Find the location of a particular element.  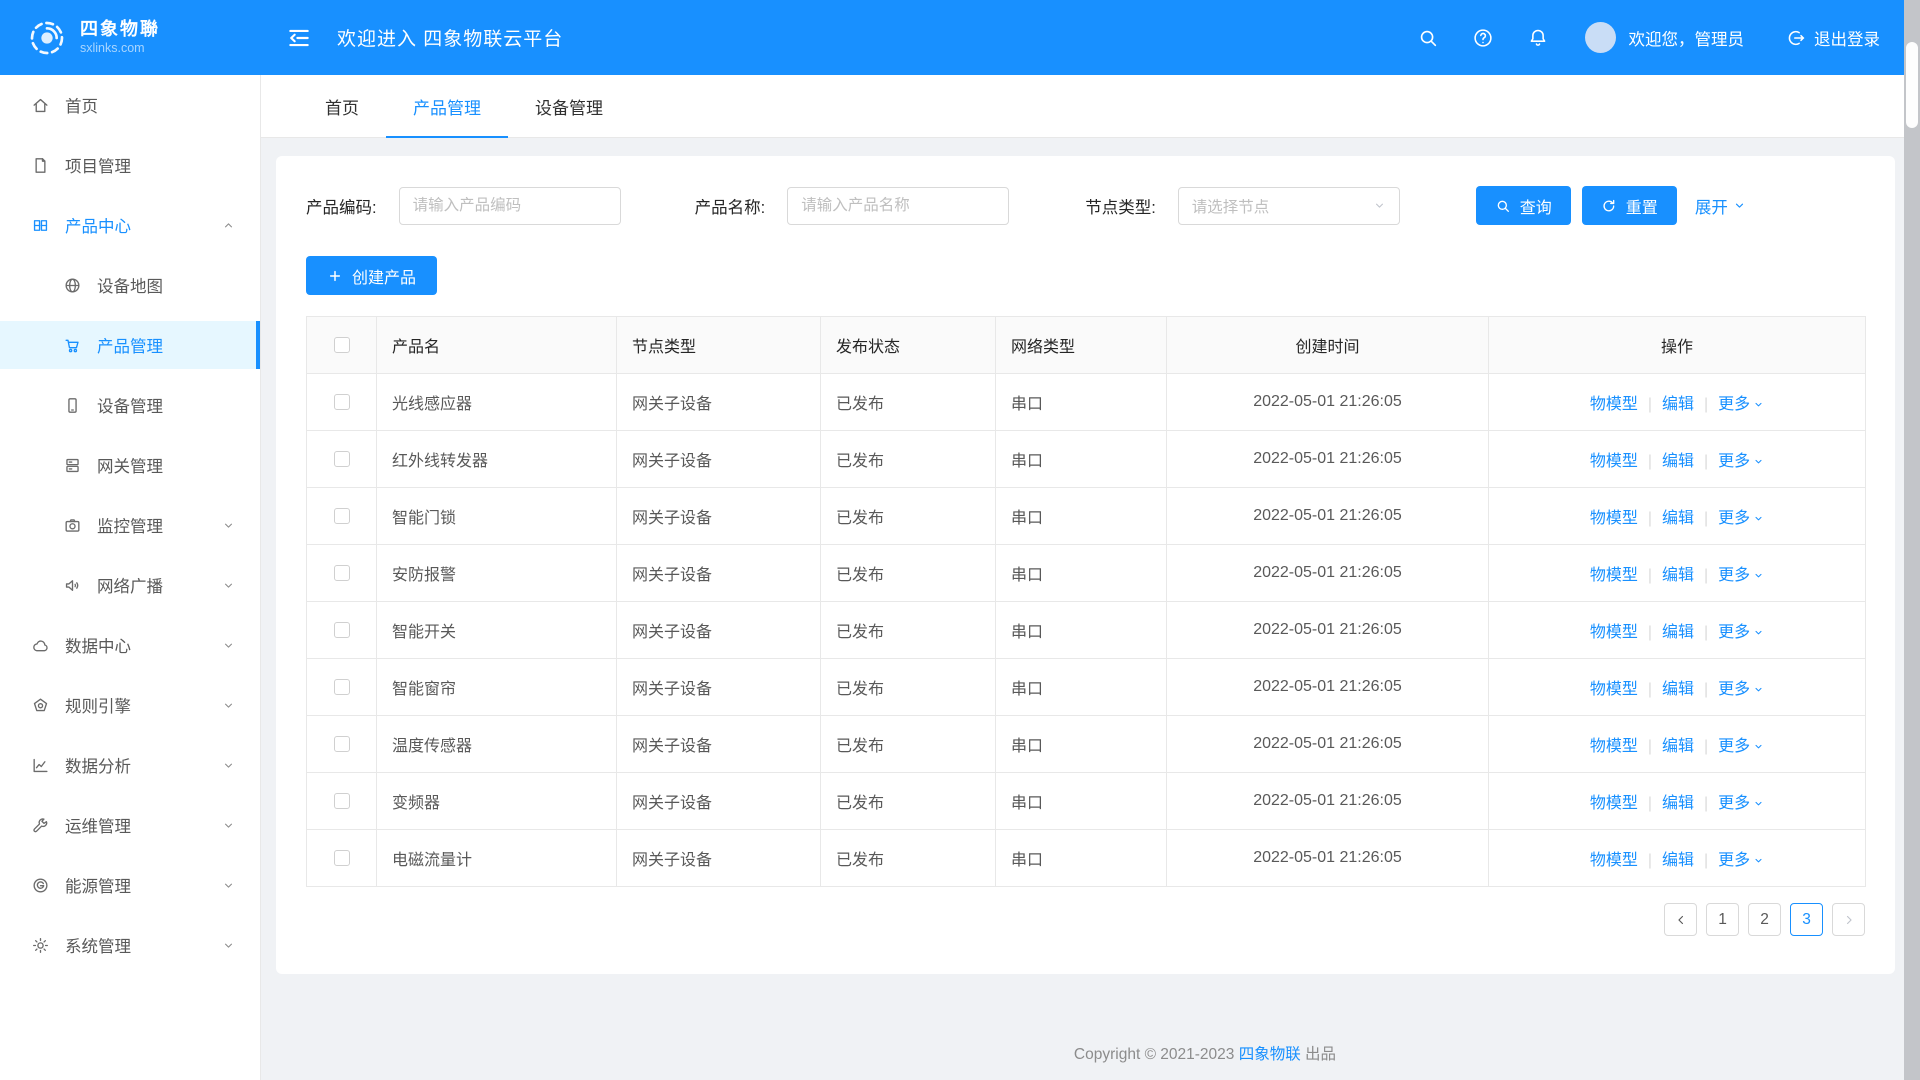

tab-home: 首页 is located at coordinates (342, 106).